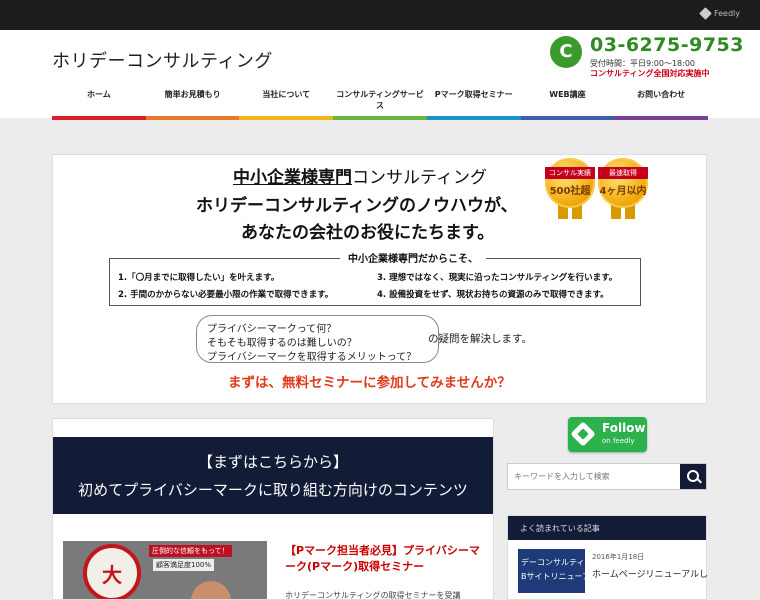 The height and width of the screenshot is (600, 760). What do you see at coordinates (282, 343) in the screenshot?
I see `question-item: そもそも取得するのは難しいの？` at bounding box center [282, 343].